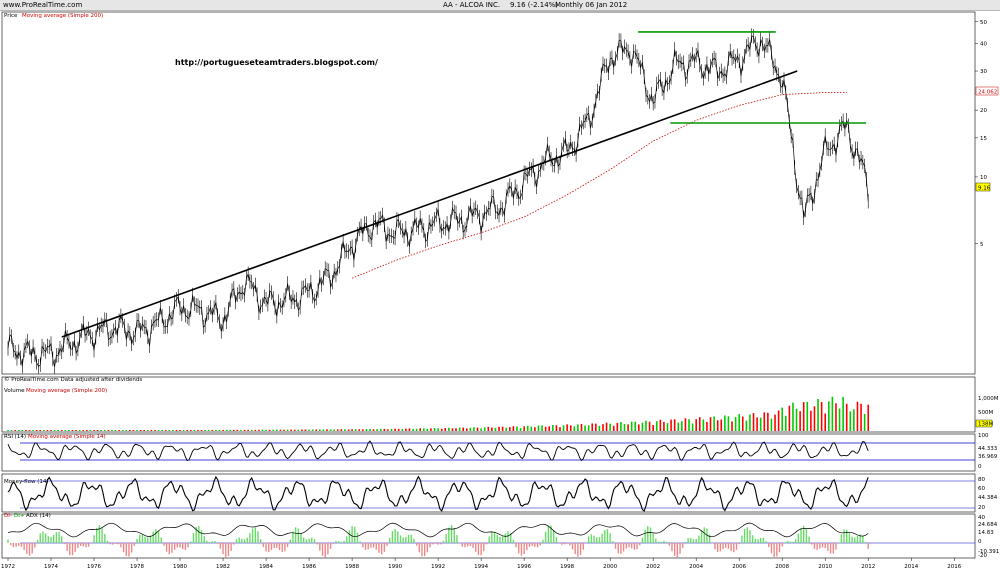 The height and width of the screenshot is (575, 1000). Describe the element at coordinates (19, 516) in the screenshot. I see `dmi-plus-legend: DI+` at that location.